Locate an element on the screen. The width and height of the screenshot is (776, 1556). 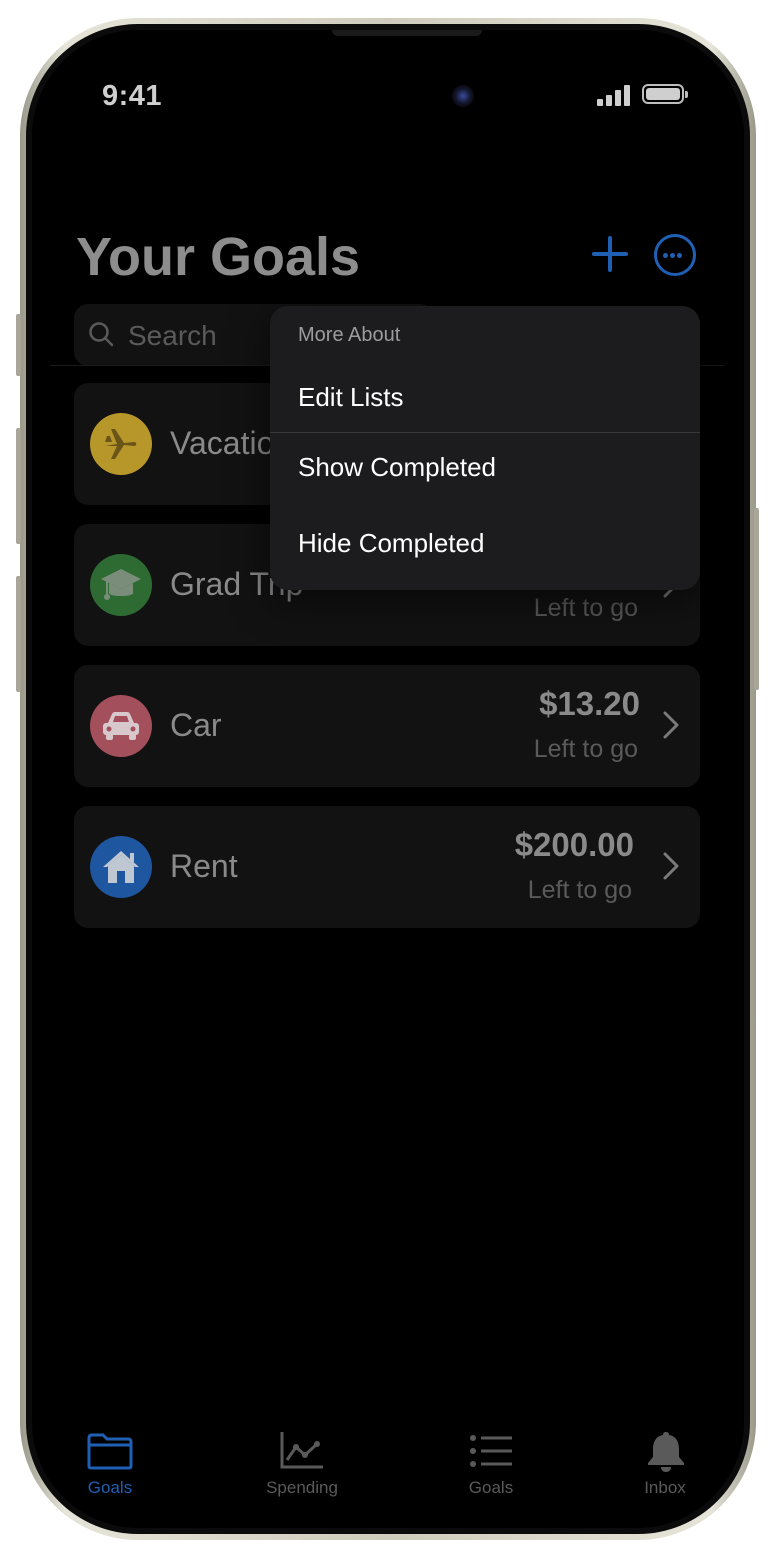
more-options-button is located at coordinates (675, 255).